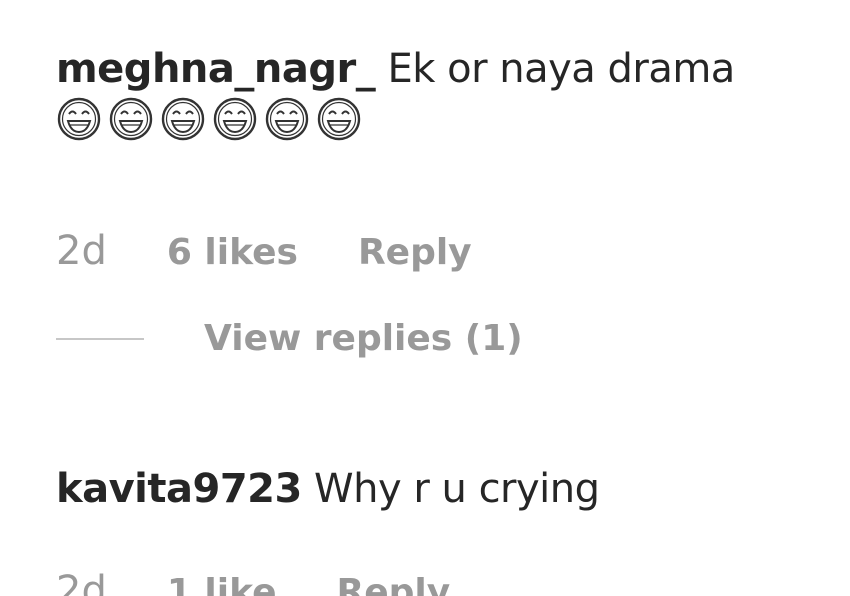 This screenshot has height=596, width=850. Describe the element at coordinates (561, 69) in the screenshot. I see `comment-text: Ek or naya drama` at that location.